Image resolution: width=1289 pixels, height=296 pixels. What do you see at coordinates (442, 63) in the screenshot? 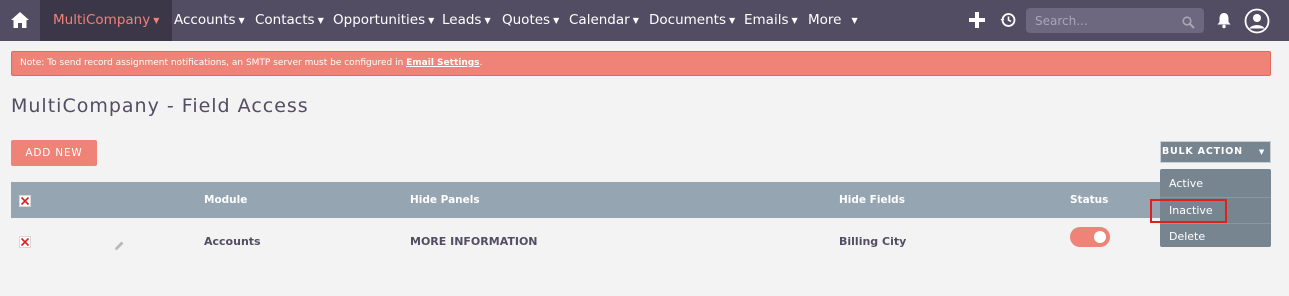
I see `email-settings-link: Email Settings` at bounding box center [442, 63].